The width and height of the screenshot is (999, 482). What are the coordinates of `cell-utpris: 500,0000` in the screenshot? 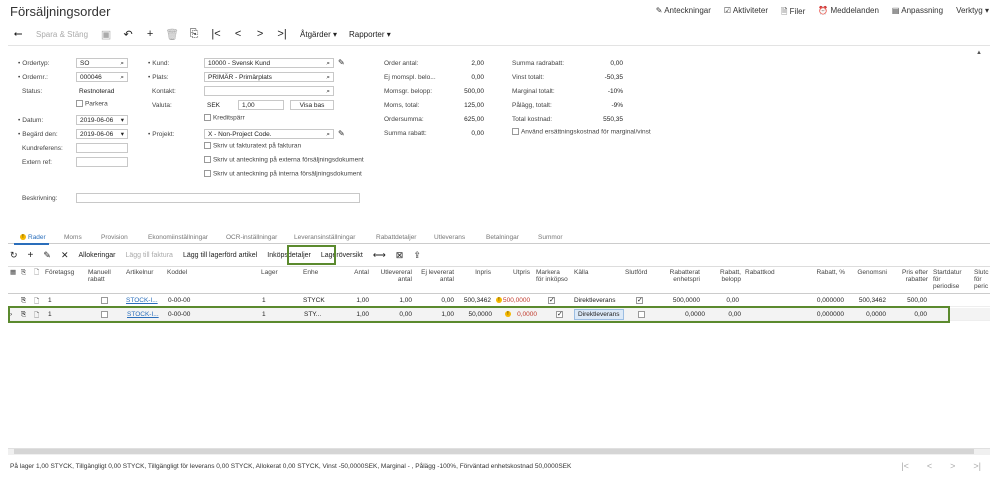 It's located at (516, 300).